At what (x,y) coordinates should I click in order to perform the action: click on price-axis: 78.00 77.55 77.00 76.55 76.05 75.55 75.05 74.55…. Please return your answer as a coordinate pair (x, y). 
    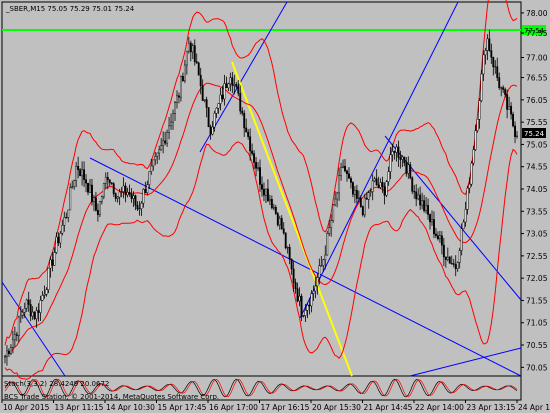
    Looking at the image, I should click on (534, 190).